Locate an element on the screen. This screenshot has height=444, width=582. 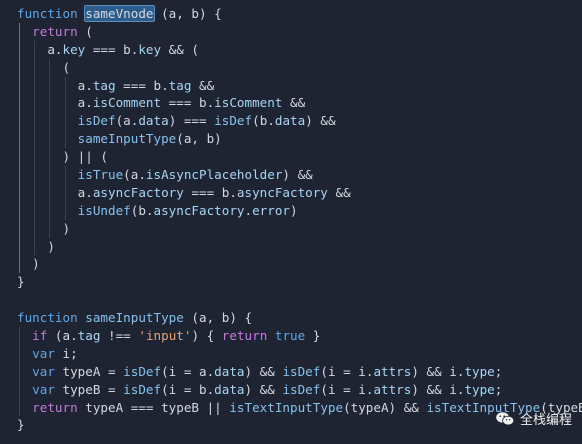
code-line: isTrue(a.isAsyncPlaceholder) && is located at coordinates (291, 175).